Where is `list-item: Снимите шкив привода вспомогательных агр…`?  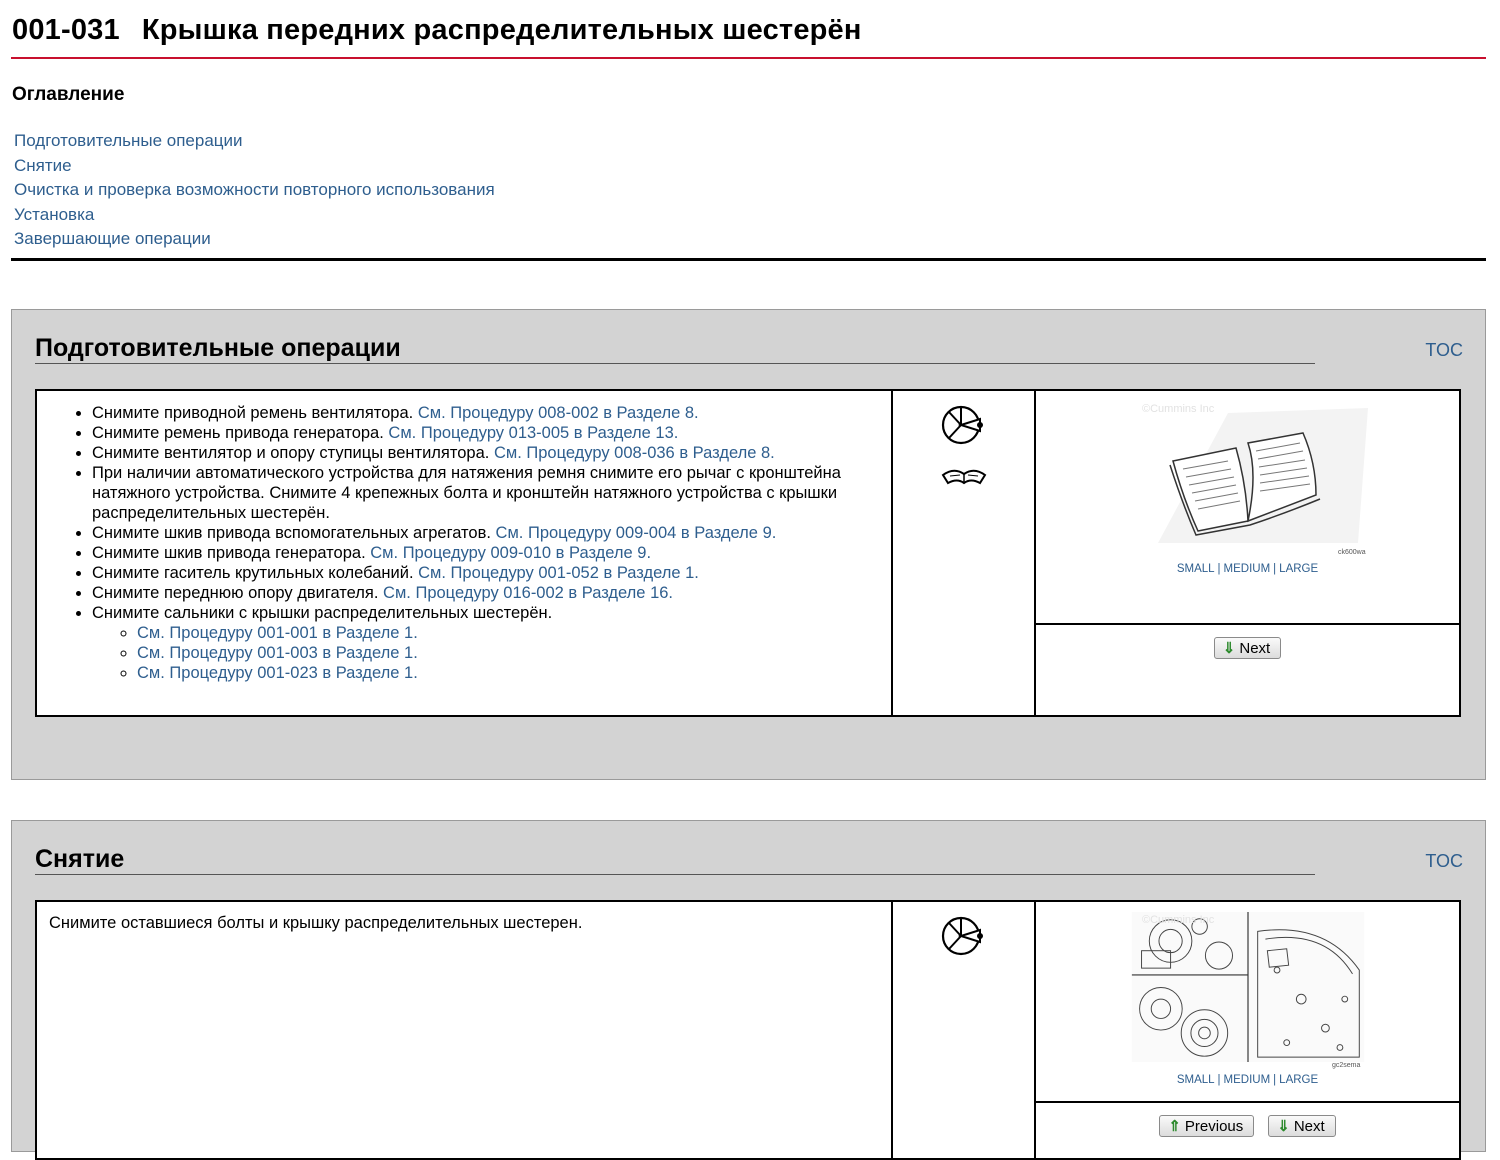 list-item: Снимите шкив привода вспомогательных агр… is located at coordinates (486, 533).